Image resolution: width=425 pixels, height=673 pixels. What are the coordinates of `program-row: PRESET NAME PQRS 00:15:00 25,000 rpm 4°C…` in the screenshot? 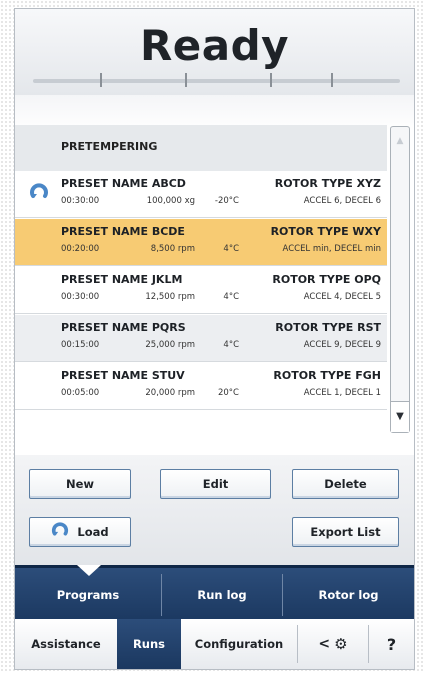 It's located at (201, 338).